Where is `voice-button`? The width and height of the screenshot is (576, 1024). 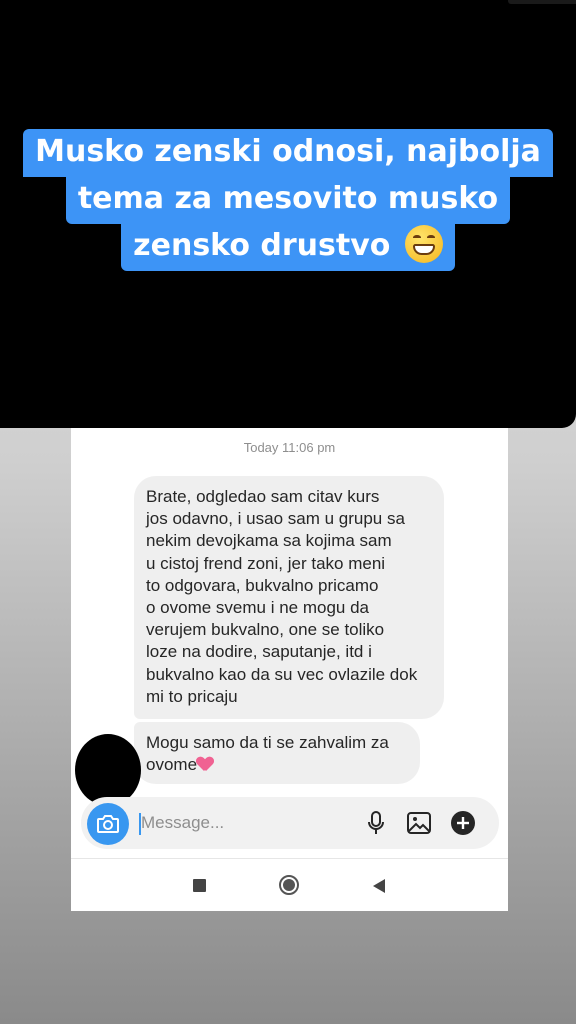 voice-button is located at coordinates (376, 823).